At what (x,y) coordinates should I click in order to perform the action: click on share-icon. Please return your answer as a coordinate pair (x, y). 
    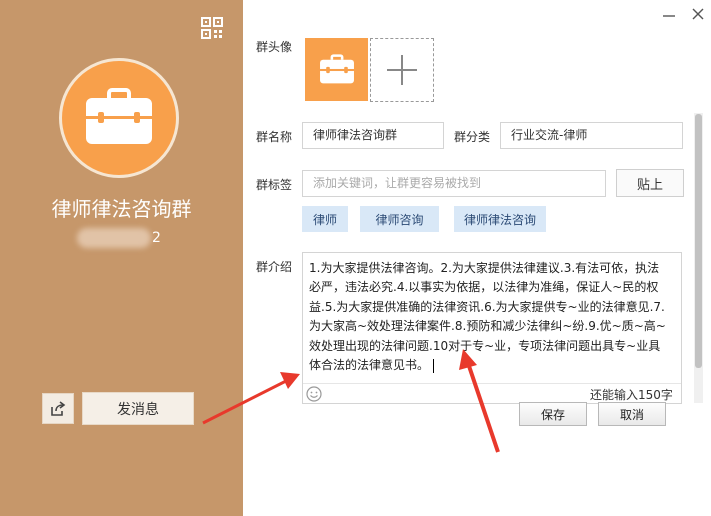
    Looking at the image, I should click on (58, 408).